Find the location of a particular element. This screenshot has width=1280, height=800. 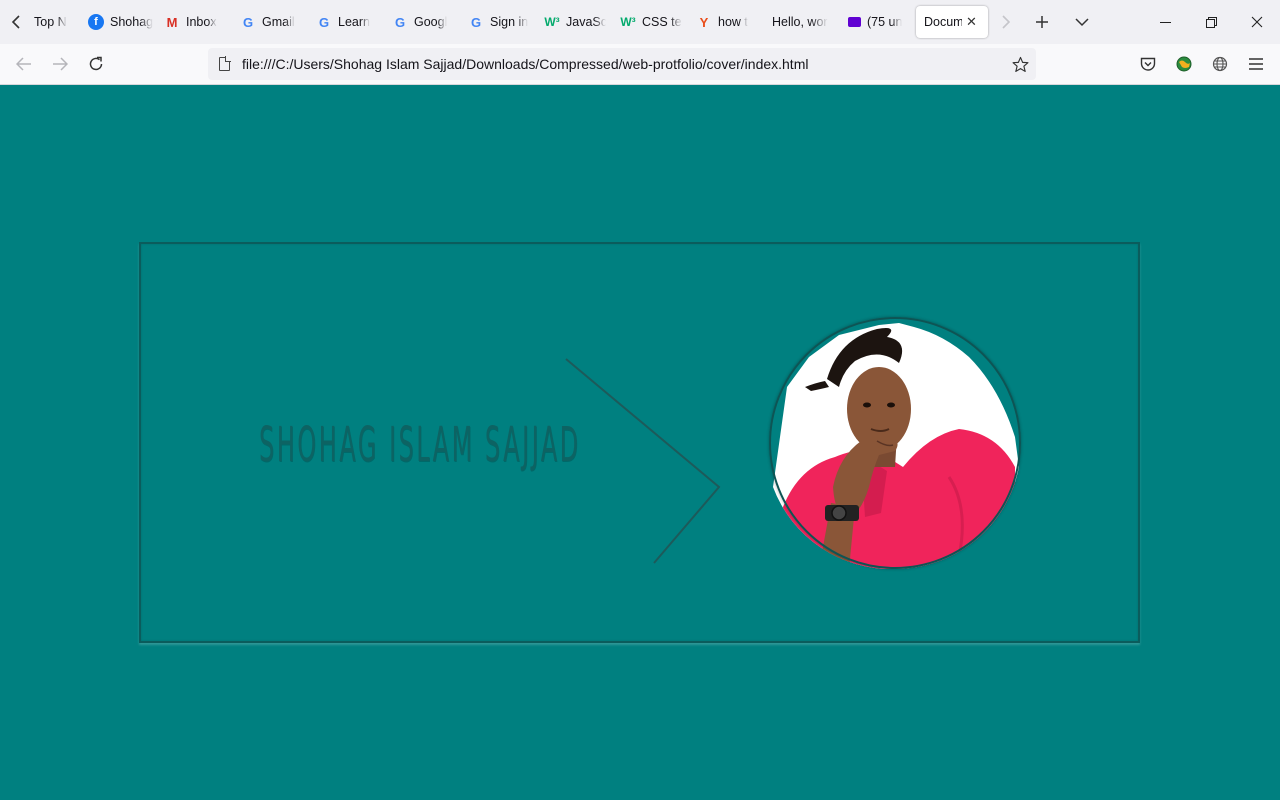

avatar-ring is located at coordinates (895, 443).